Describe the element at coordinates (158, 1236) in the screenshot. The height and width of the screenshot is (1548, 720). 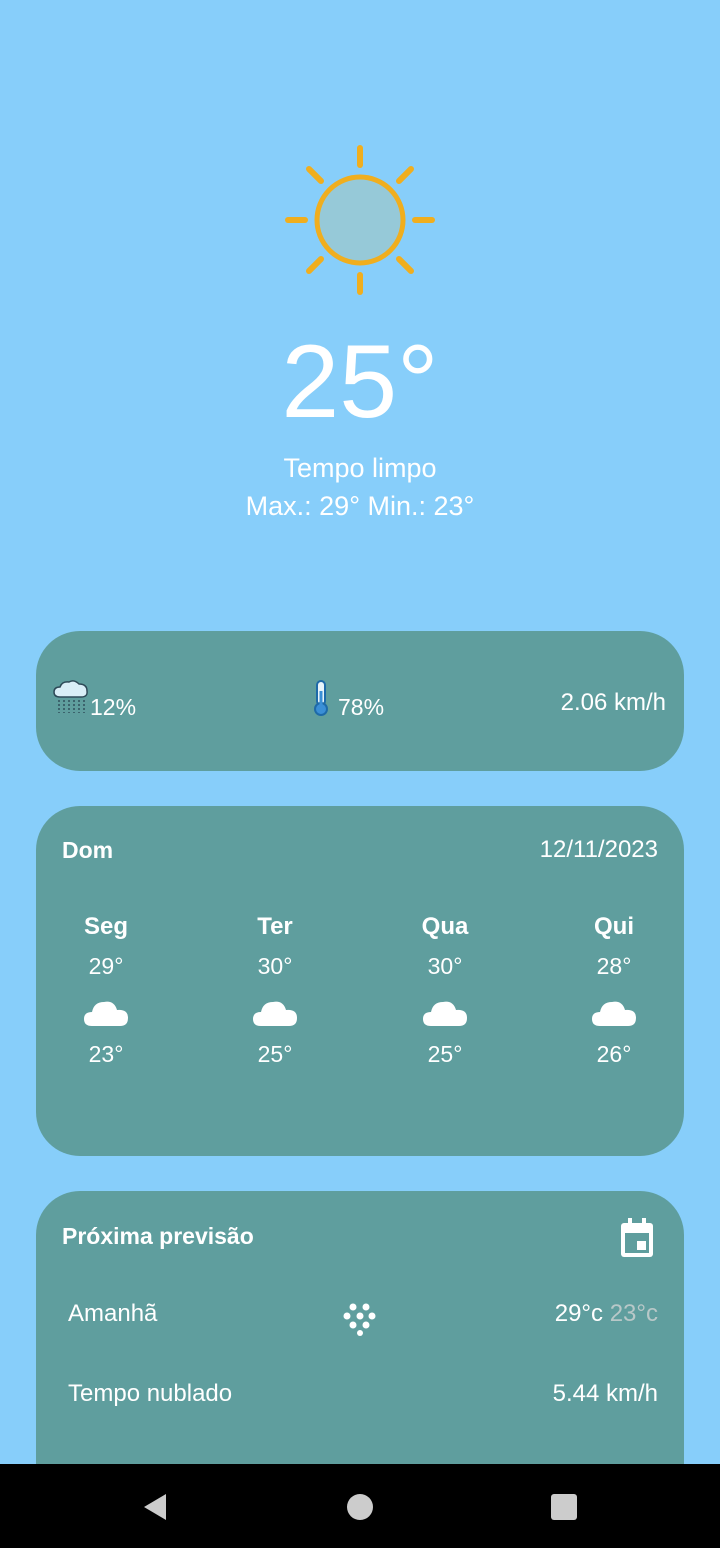
I see `next-forecast-title: Próxima previsão` at that location.